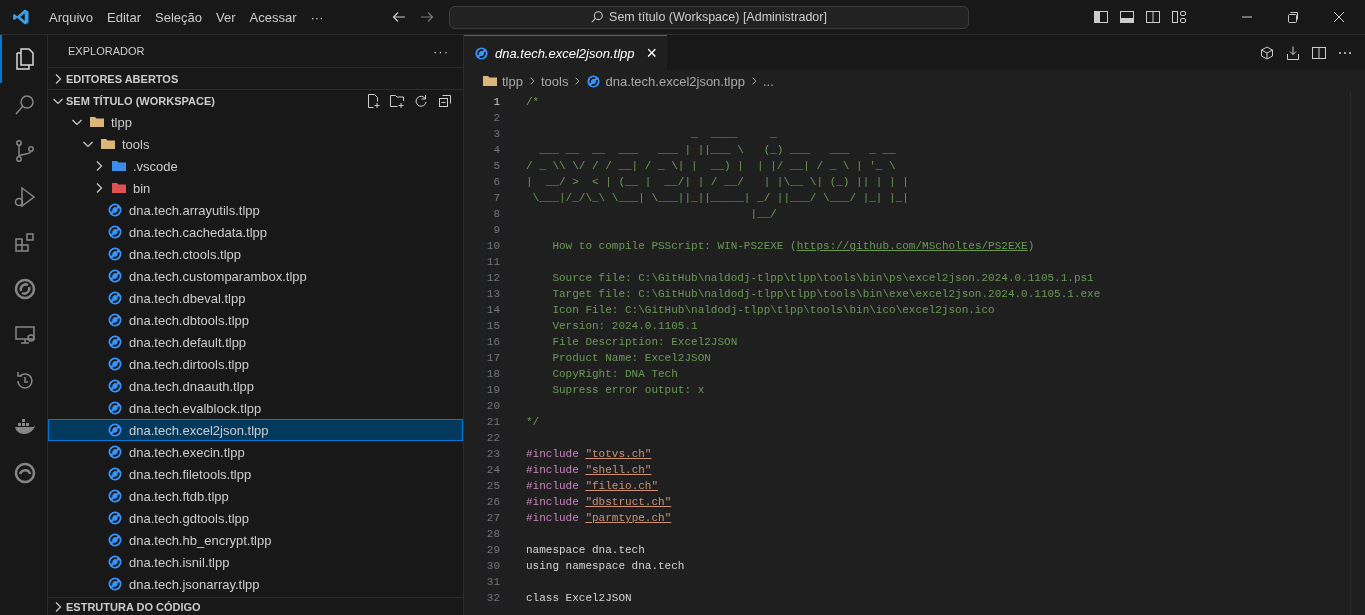 This screenshot has width=1365, height=615. I want to click on forward-arrow-icon, so click(426, 17).